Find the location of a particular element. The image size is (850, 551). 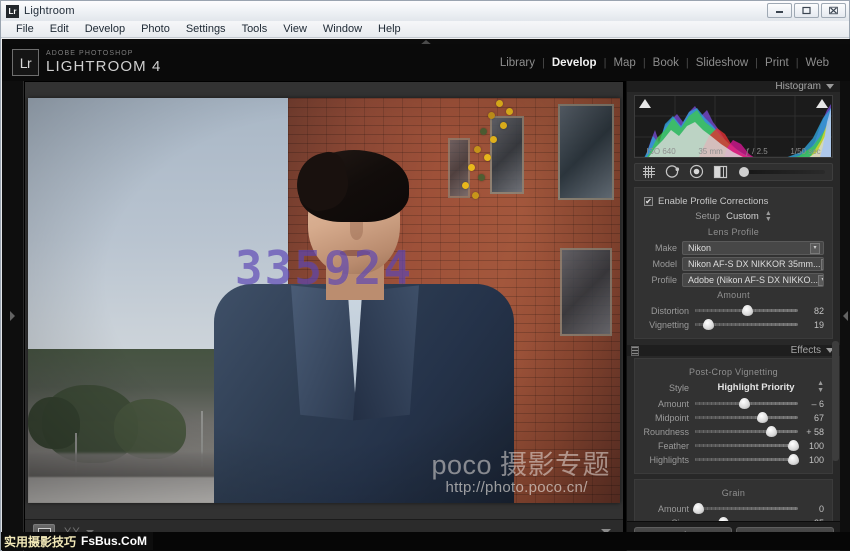

menu-item-develop: Develop is located at coordinates (105, 29).